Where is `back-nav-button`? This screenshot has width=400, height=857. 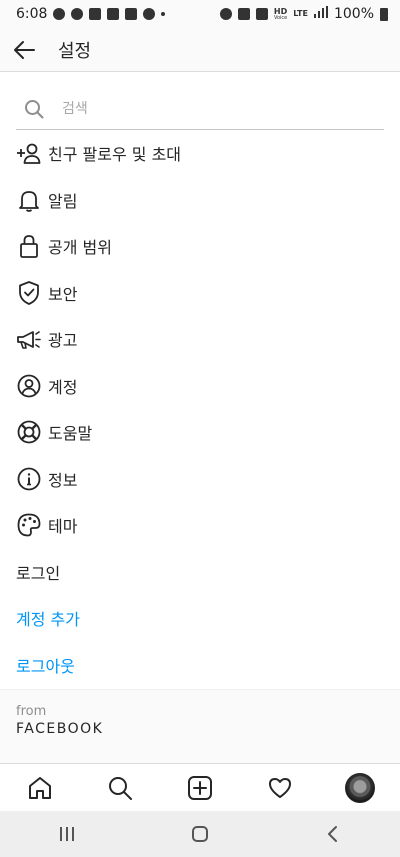
back-nav-button is located at coordinates (333, 834).